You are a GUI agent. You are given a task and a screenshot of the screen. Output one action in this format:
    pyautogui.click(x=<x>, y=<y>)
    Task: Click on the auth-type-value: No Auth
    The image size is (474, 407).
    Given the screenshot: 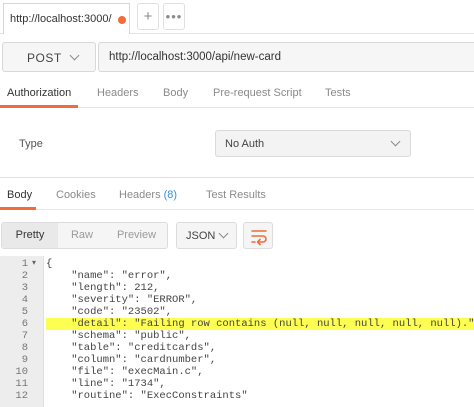 What is the action you would take?
    pyautogui.click(x=245, y=144)
    